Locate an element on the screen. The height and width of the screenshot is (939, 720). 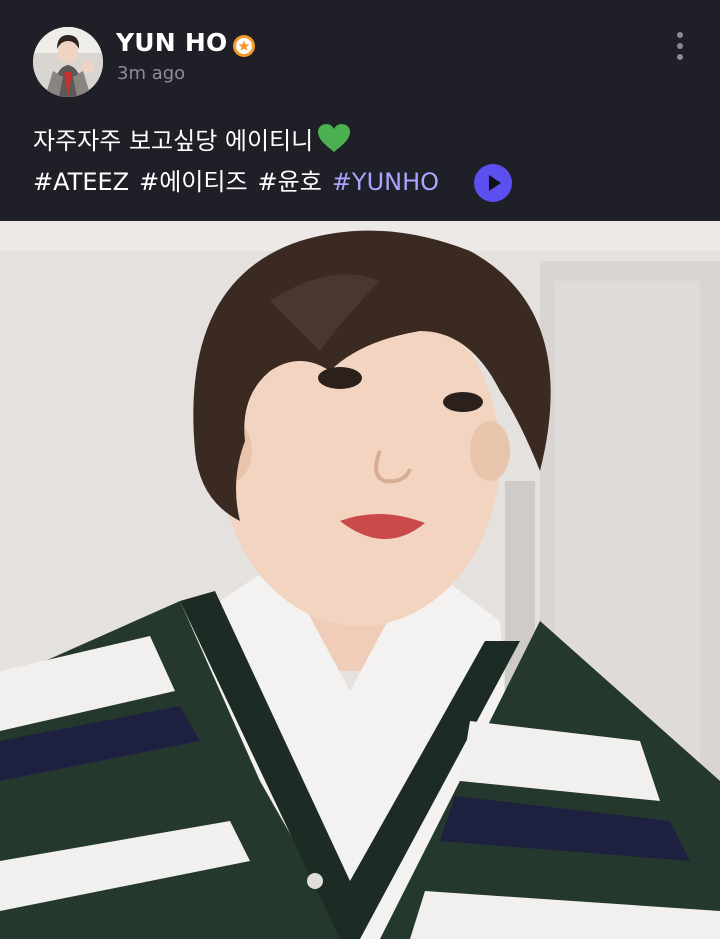
avatar is located at coordinates (68, 62).